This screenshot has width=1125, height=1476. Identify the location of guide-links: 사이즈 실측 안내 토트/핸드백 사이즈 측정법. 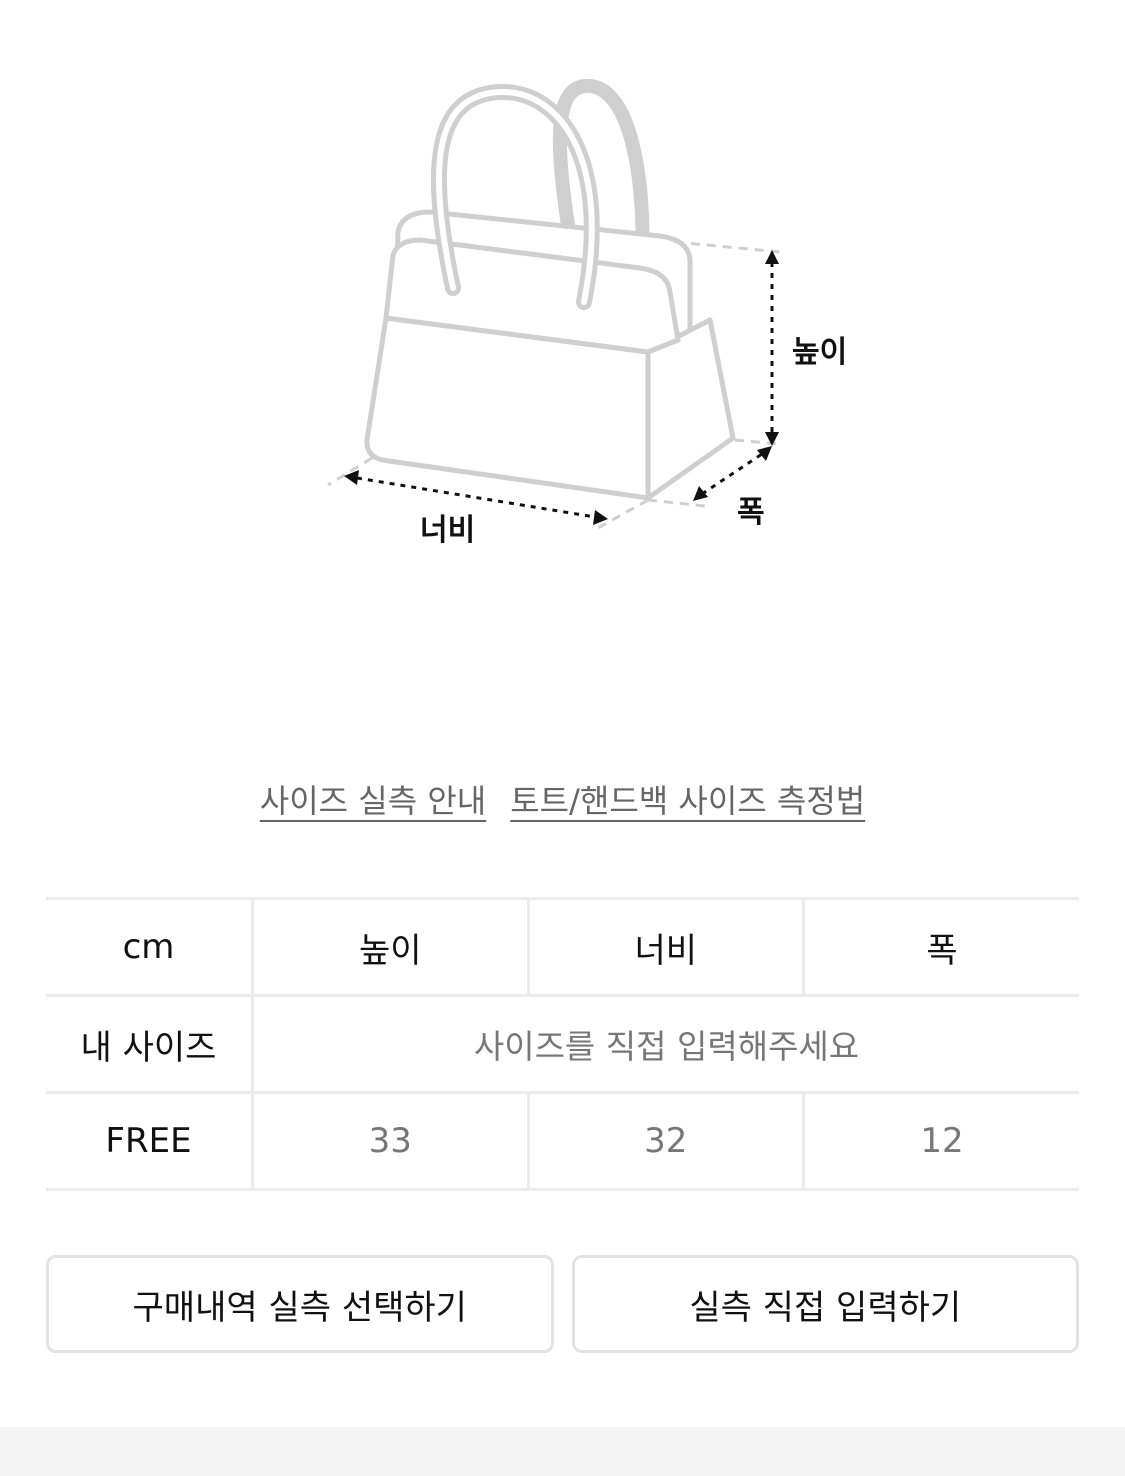
(562, 799).